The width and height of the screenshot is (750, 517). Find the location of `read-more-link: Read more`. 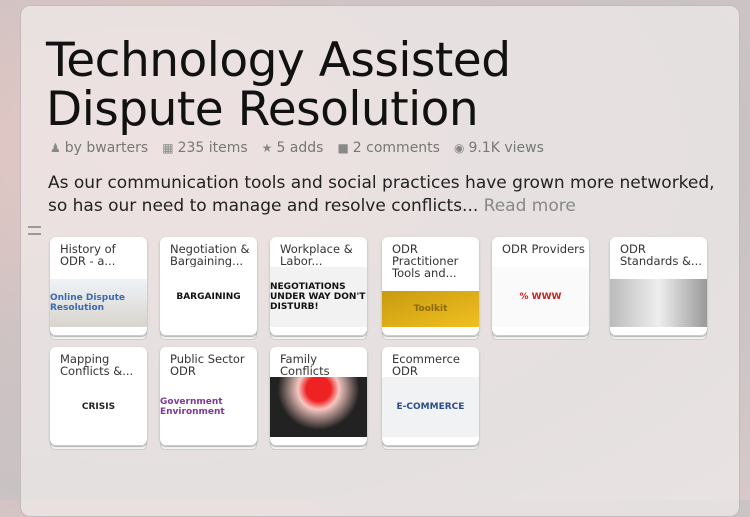

read-more-link: Read more is located at coordinates (530, 206).